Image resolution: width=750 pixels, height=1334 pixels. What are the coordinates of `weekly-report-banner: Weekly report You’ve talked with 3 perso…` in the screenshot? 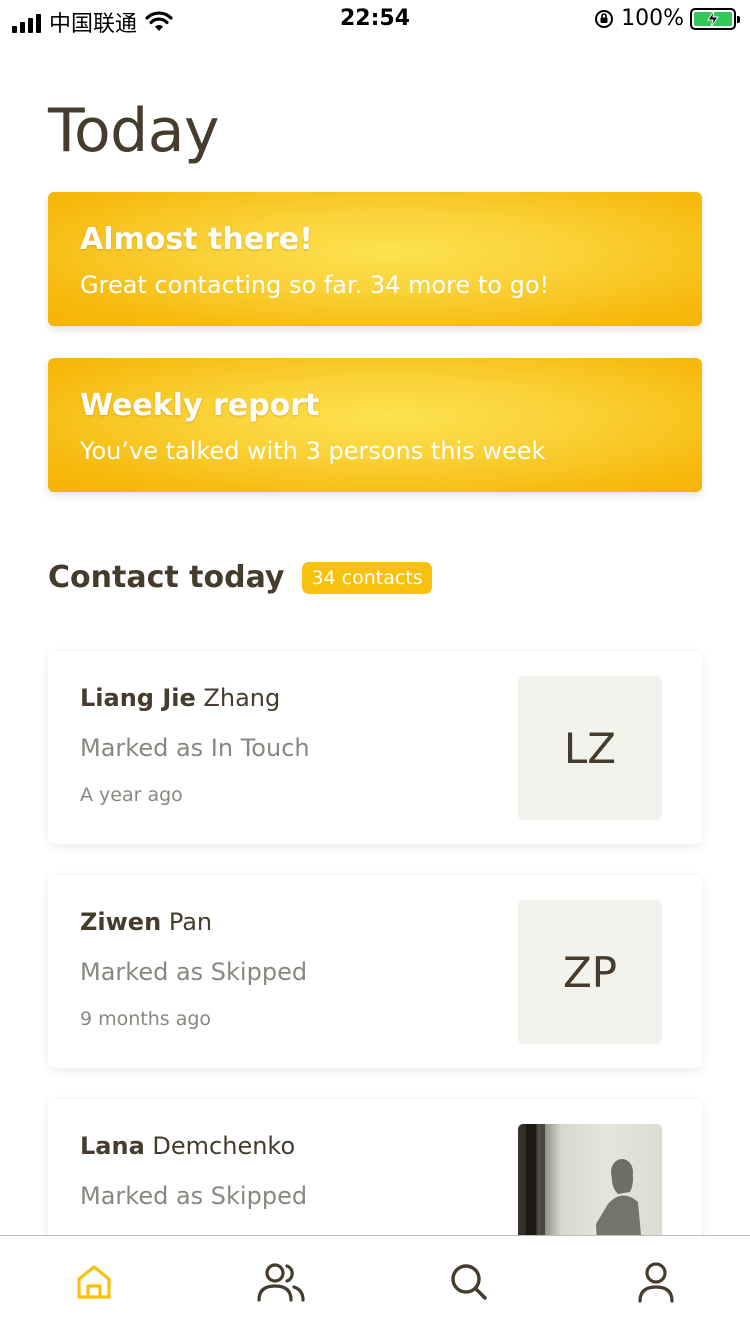 It's located at (375, 425).